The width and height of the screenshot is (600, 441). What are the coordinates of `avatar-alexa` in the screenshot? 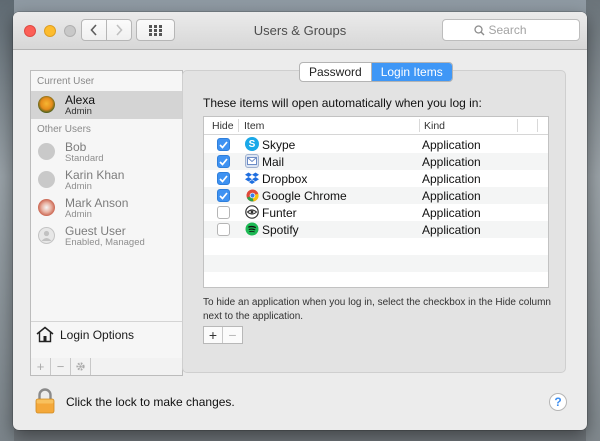 It's located at (46, 104).